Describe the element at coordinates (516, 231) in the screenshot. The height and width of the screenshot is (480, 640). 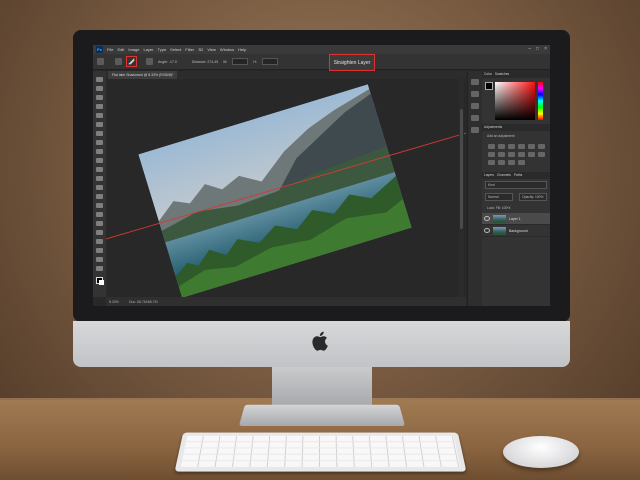
I see `layer-row: Background` at that location.